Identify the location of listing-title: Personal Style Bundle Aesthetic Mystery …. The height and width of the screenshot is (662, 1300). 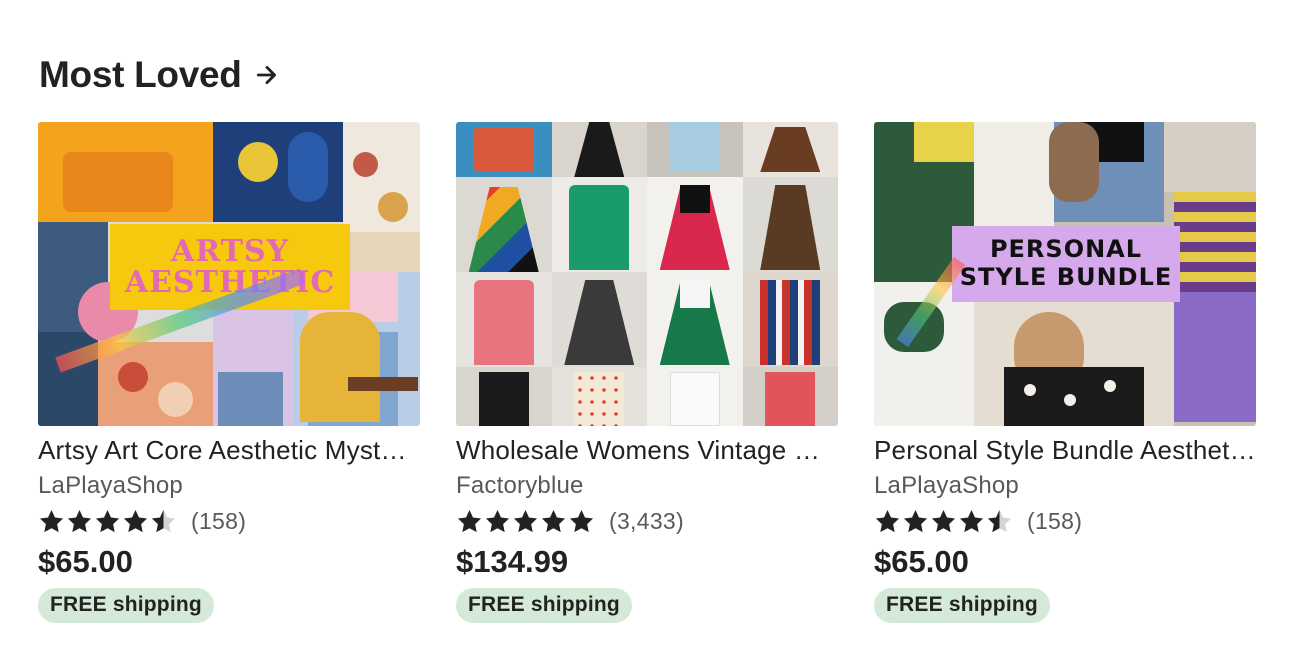
(1065, 450).